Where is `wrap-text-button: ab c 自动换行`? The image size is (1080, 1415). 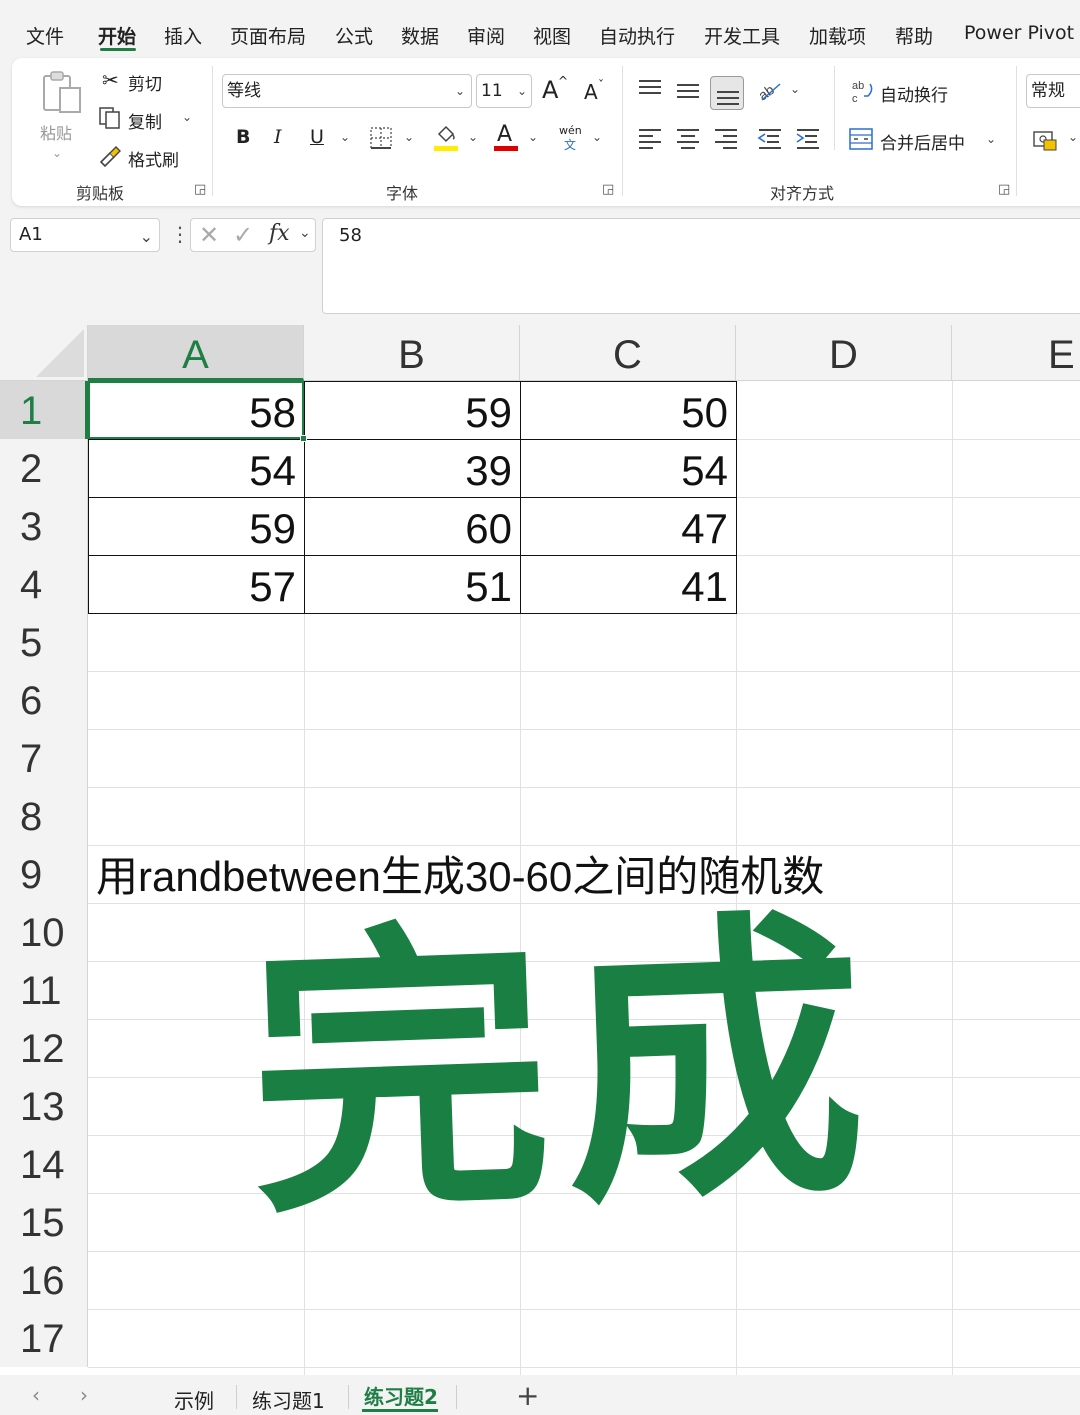
wrap-text-button: ab c 自动换行 is located at coordinates (920, 93).